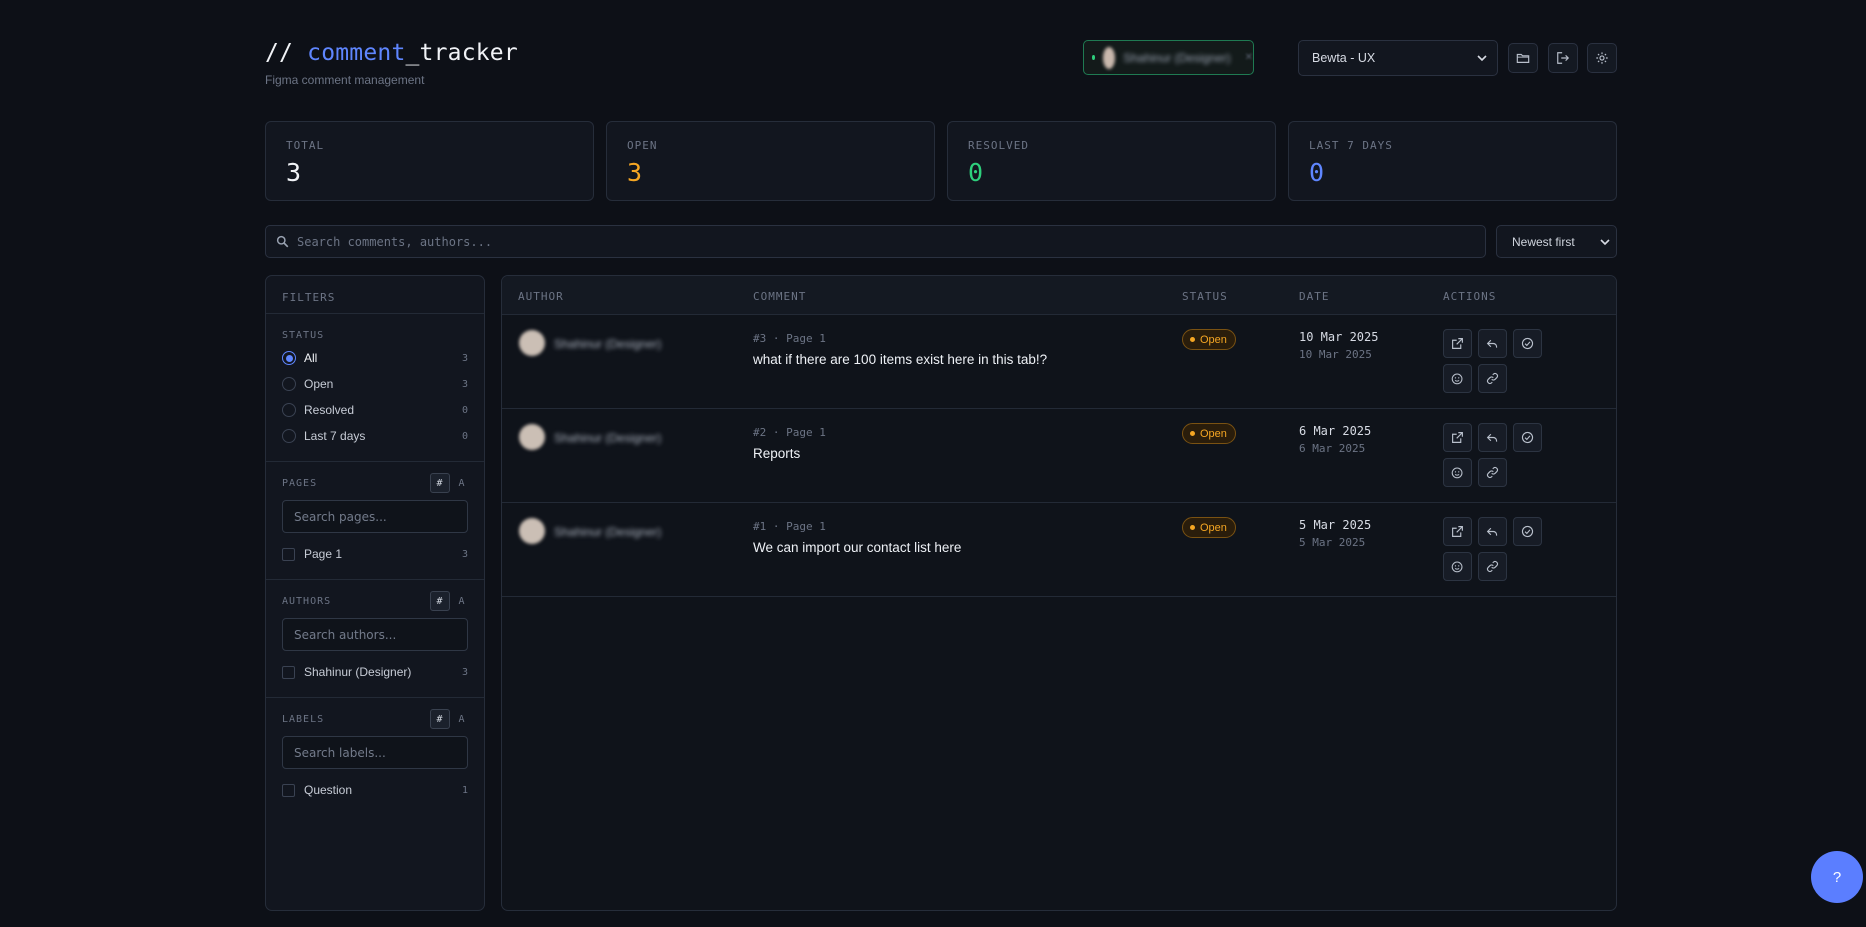  Describe the element at coordinates (464, 790) in the screenshot. I see `item-count: 1` at that location.